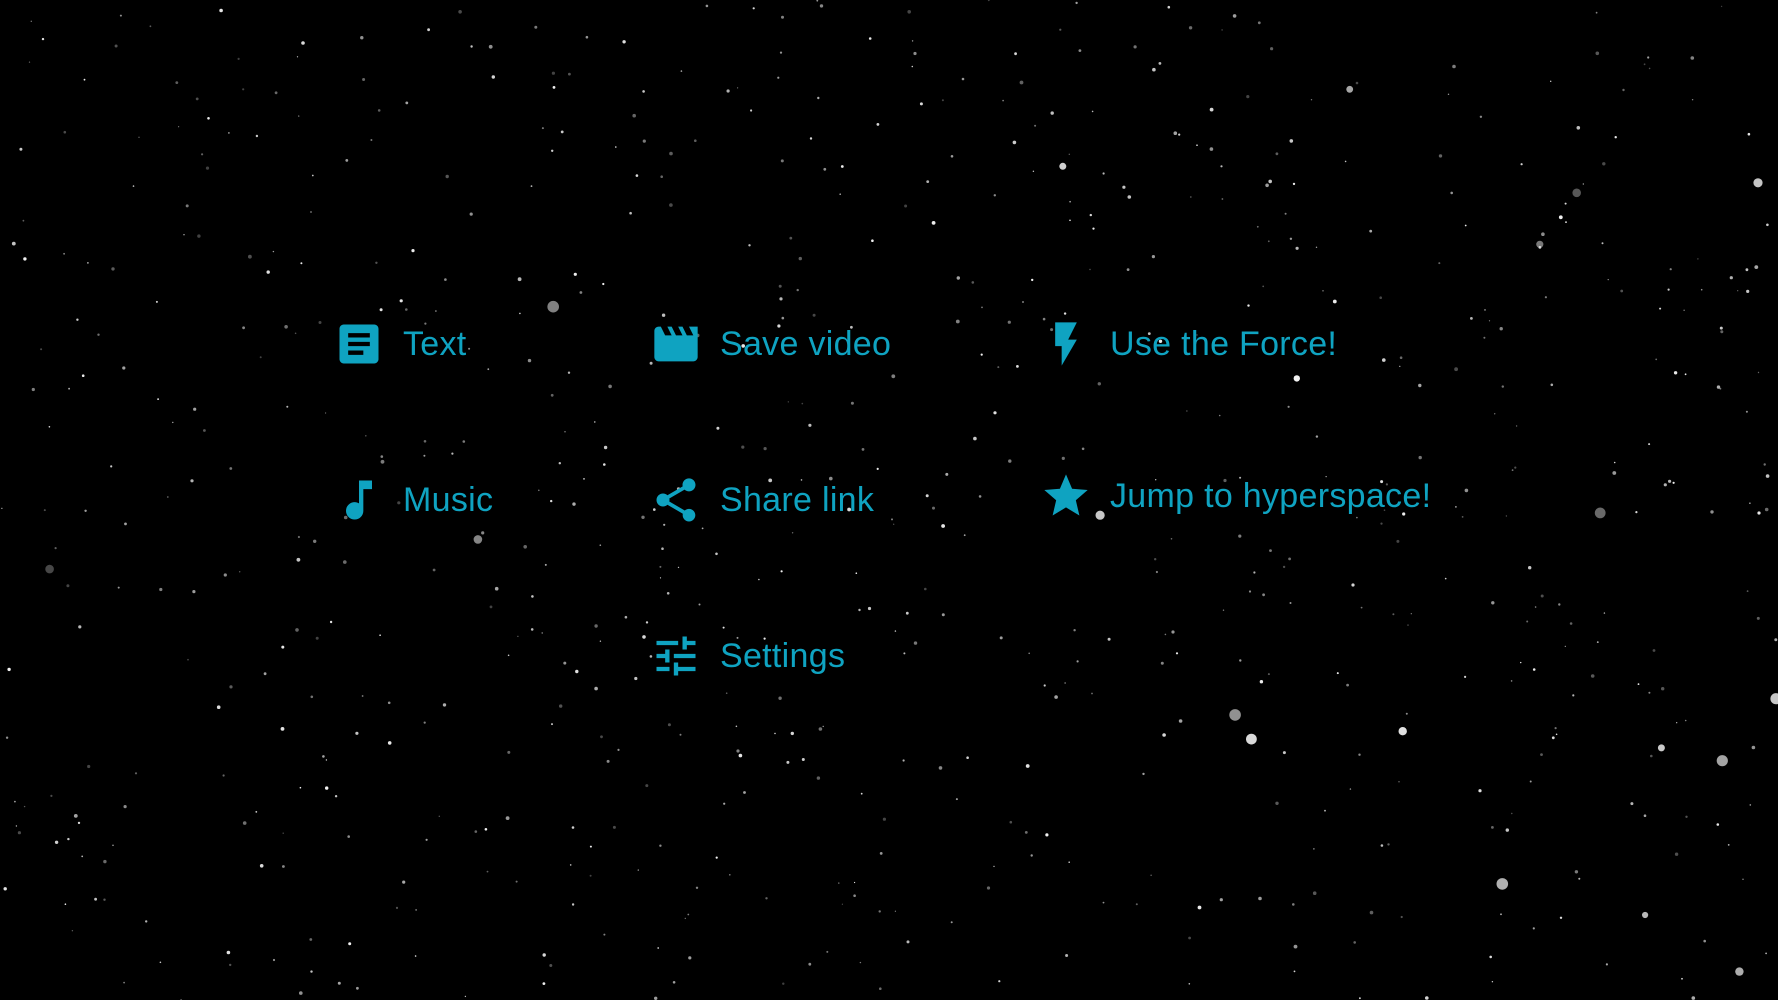 This screenshot has height=1000, width=1778. I want to click on settings-menu-label: Settings, so click(783, 655).